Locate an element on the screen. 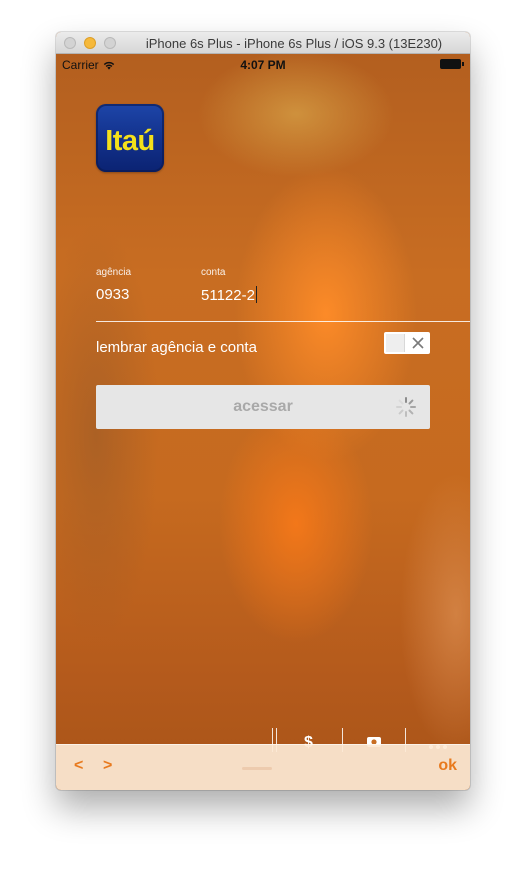 This screenshot has height=870, width=526. access-button: acessar is located at coordinates (263, 407).